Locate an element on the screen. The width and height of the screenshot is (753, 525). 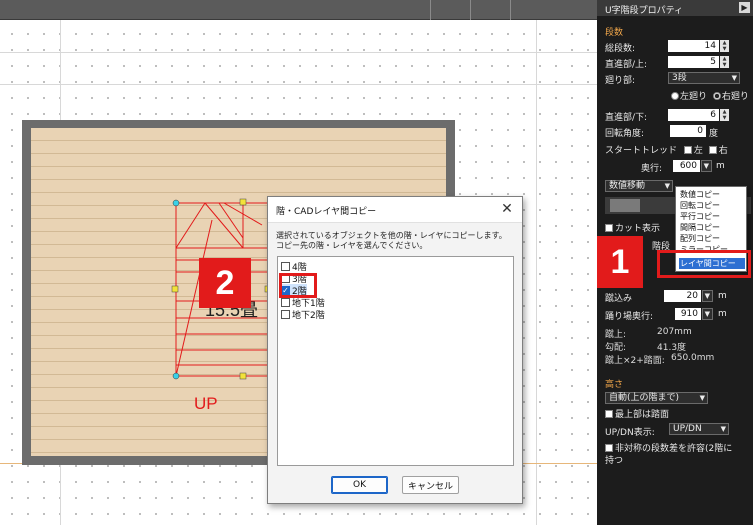
updn-dropdown: UP/DN ▼ is located at coordinates (699, 429).